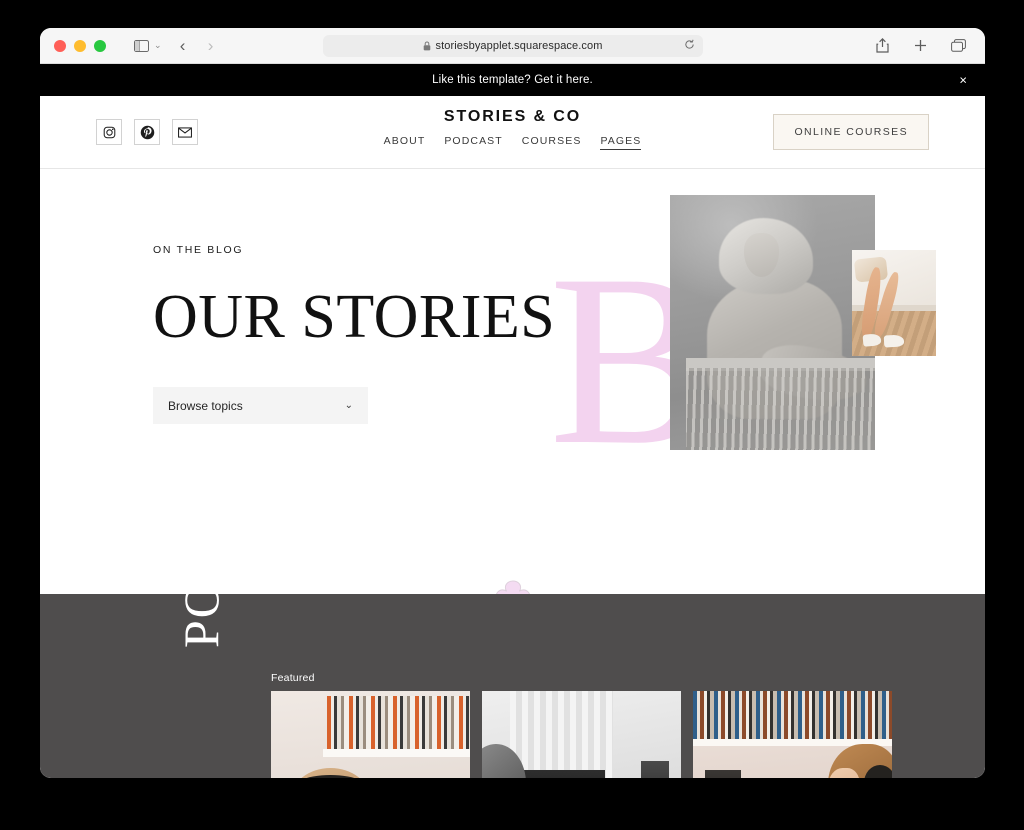 This screenshot has width=1024, height=830. I want to click on browser-toolbar: ⌄ ‹ › storiesbyapplet.squarespace.com, so click(512, 46).